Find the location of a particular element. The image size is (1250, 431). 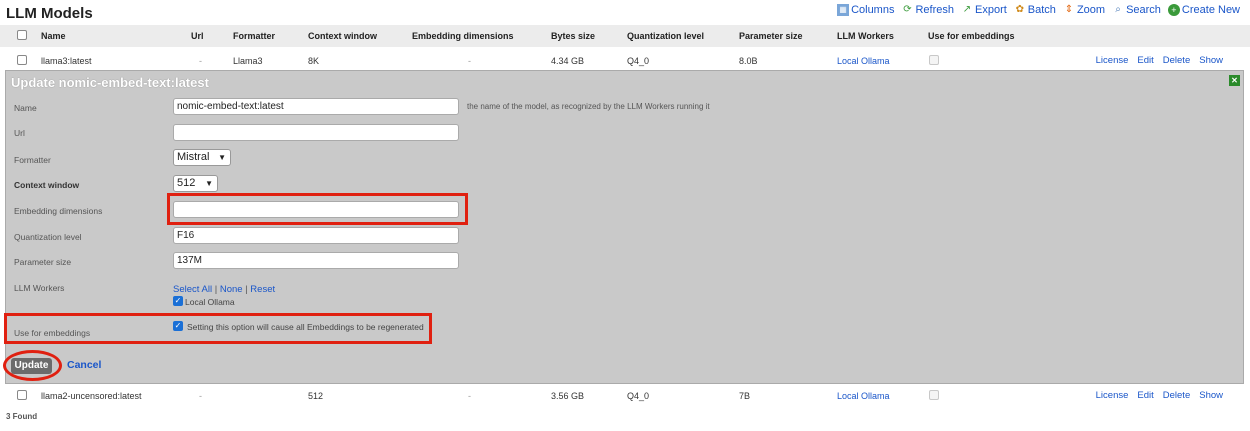

search-label: Search is located at coordinates (1143, 10).